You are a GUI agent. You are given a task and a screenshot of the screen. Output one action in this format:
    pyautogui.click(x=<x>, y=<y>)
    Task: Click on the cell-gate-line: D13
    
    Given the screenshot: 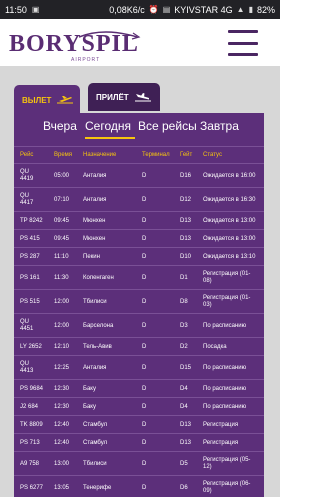 What is the action you would take?
    pyautogui.click(x=186, y=443)
    